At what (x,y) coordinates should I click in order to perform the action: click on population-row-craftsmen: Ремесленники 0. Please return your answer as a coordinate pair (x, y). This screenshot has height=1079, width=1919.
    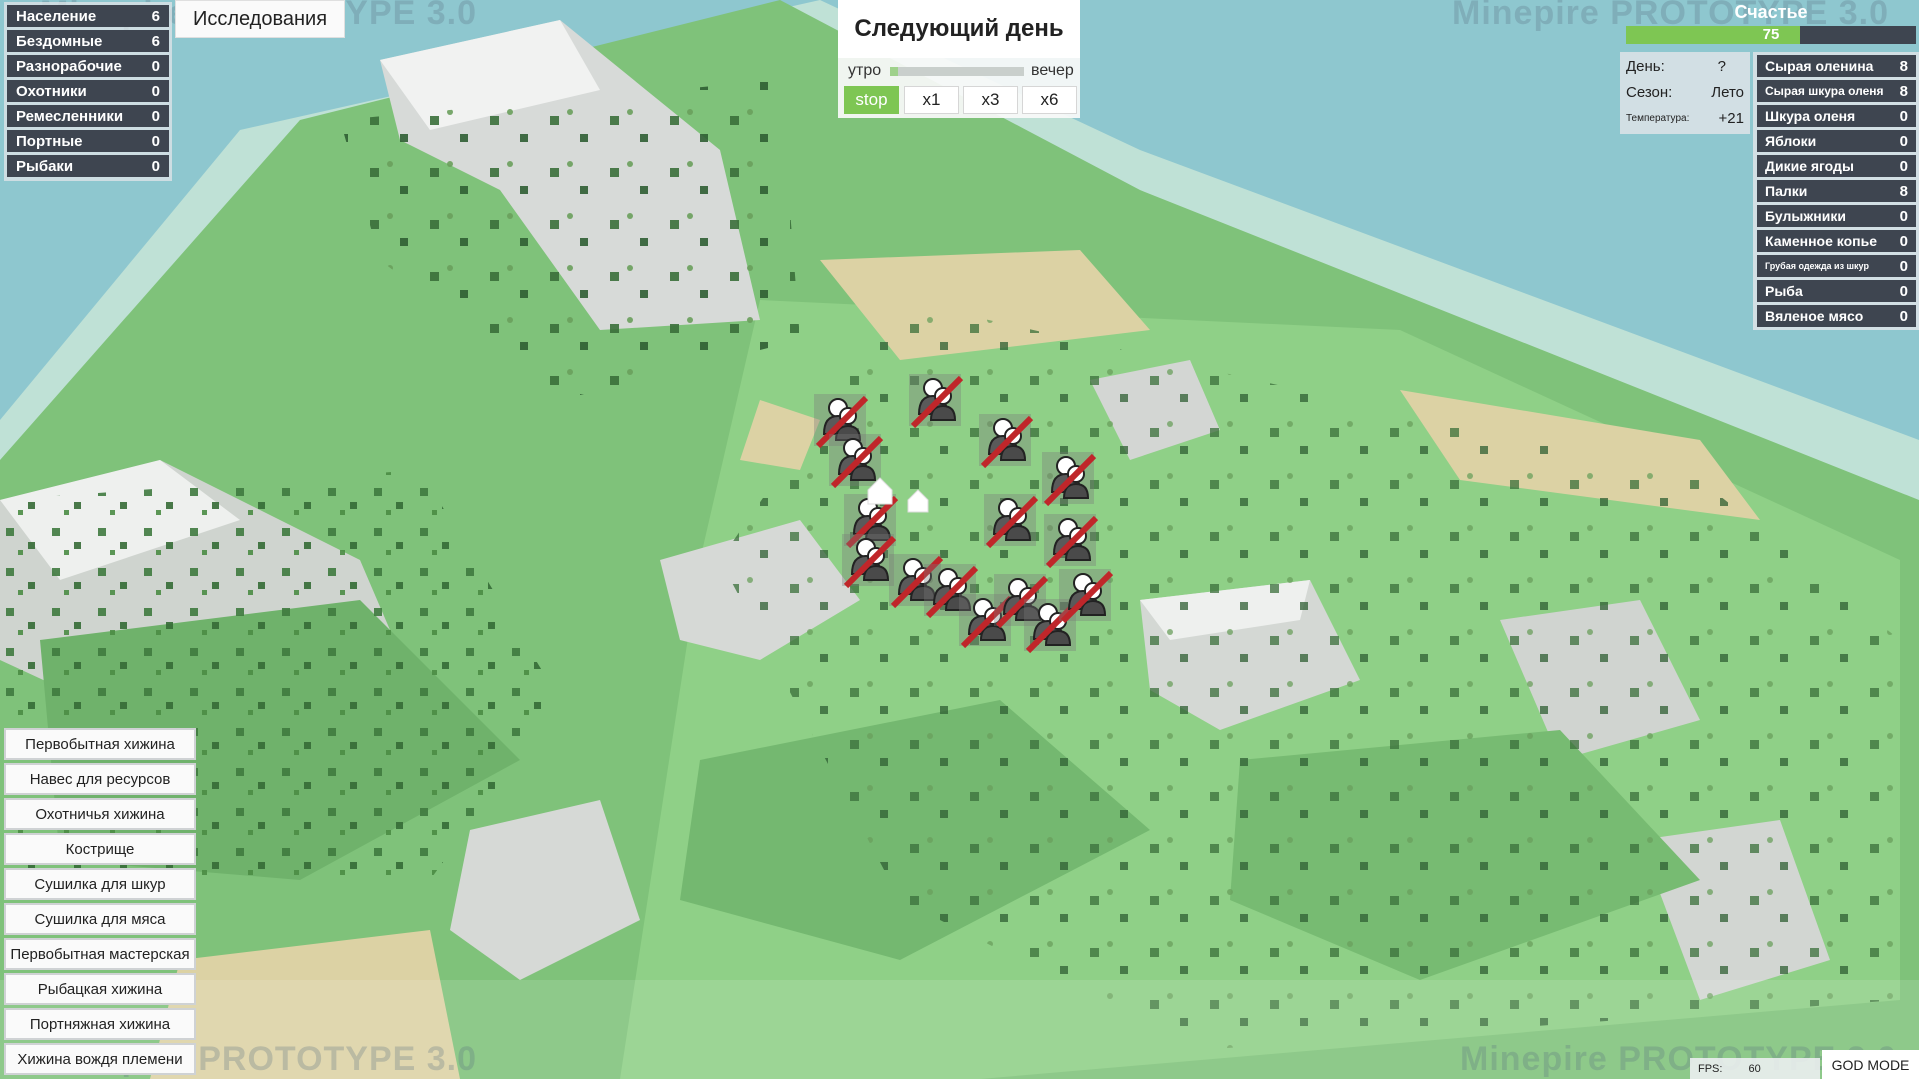
    Looking at the image, I should click on (88, 116).